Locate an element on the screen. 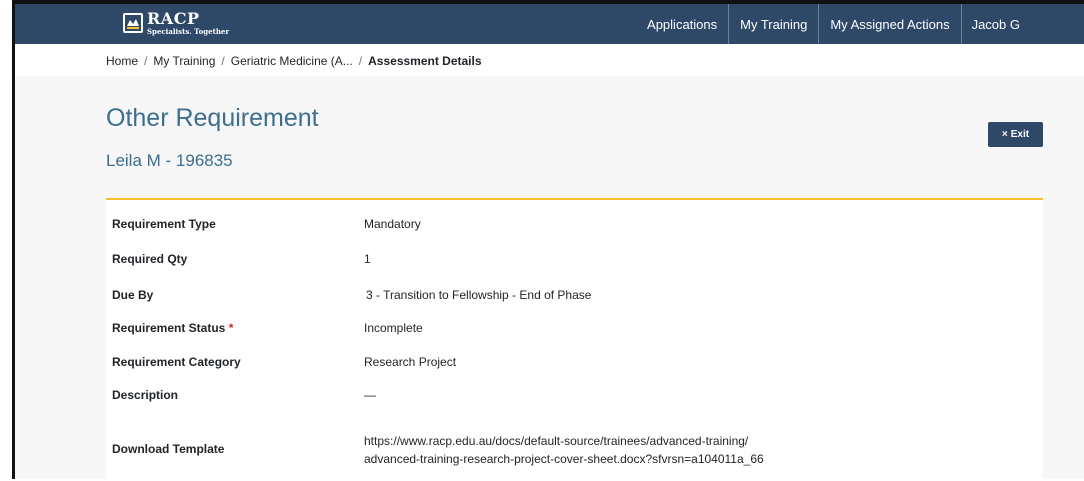 The height and width of the screenshot is (481, 1084). requirement-status-label: Requirement Status is located at coordinates (169, 328).